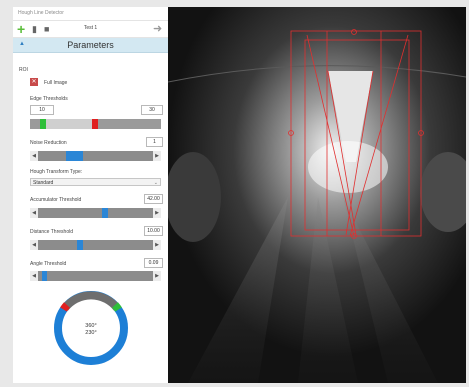 This screenshot has width=469, height=387. I want to click on distance-thumb, so click(80, 245).